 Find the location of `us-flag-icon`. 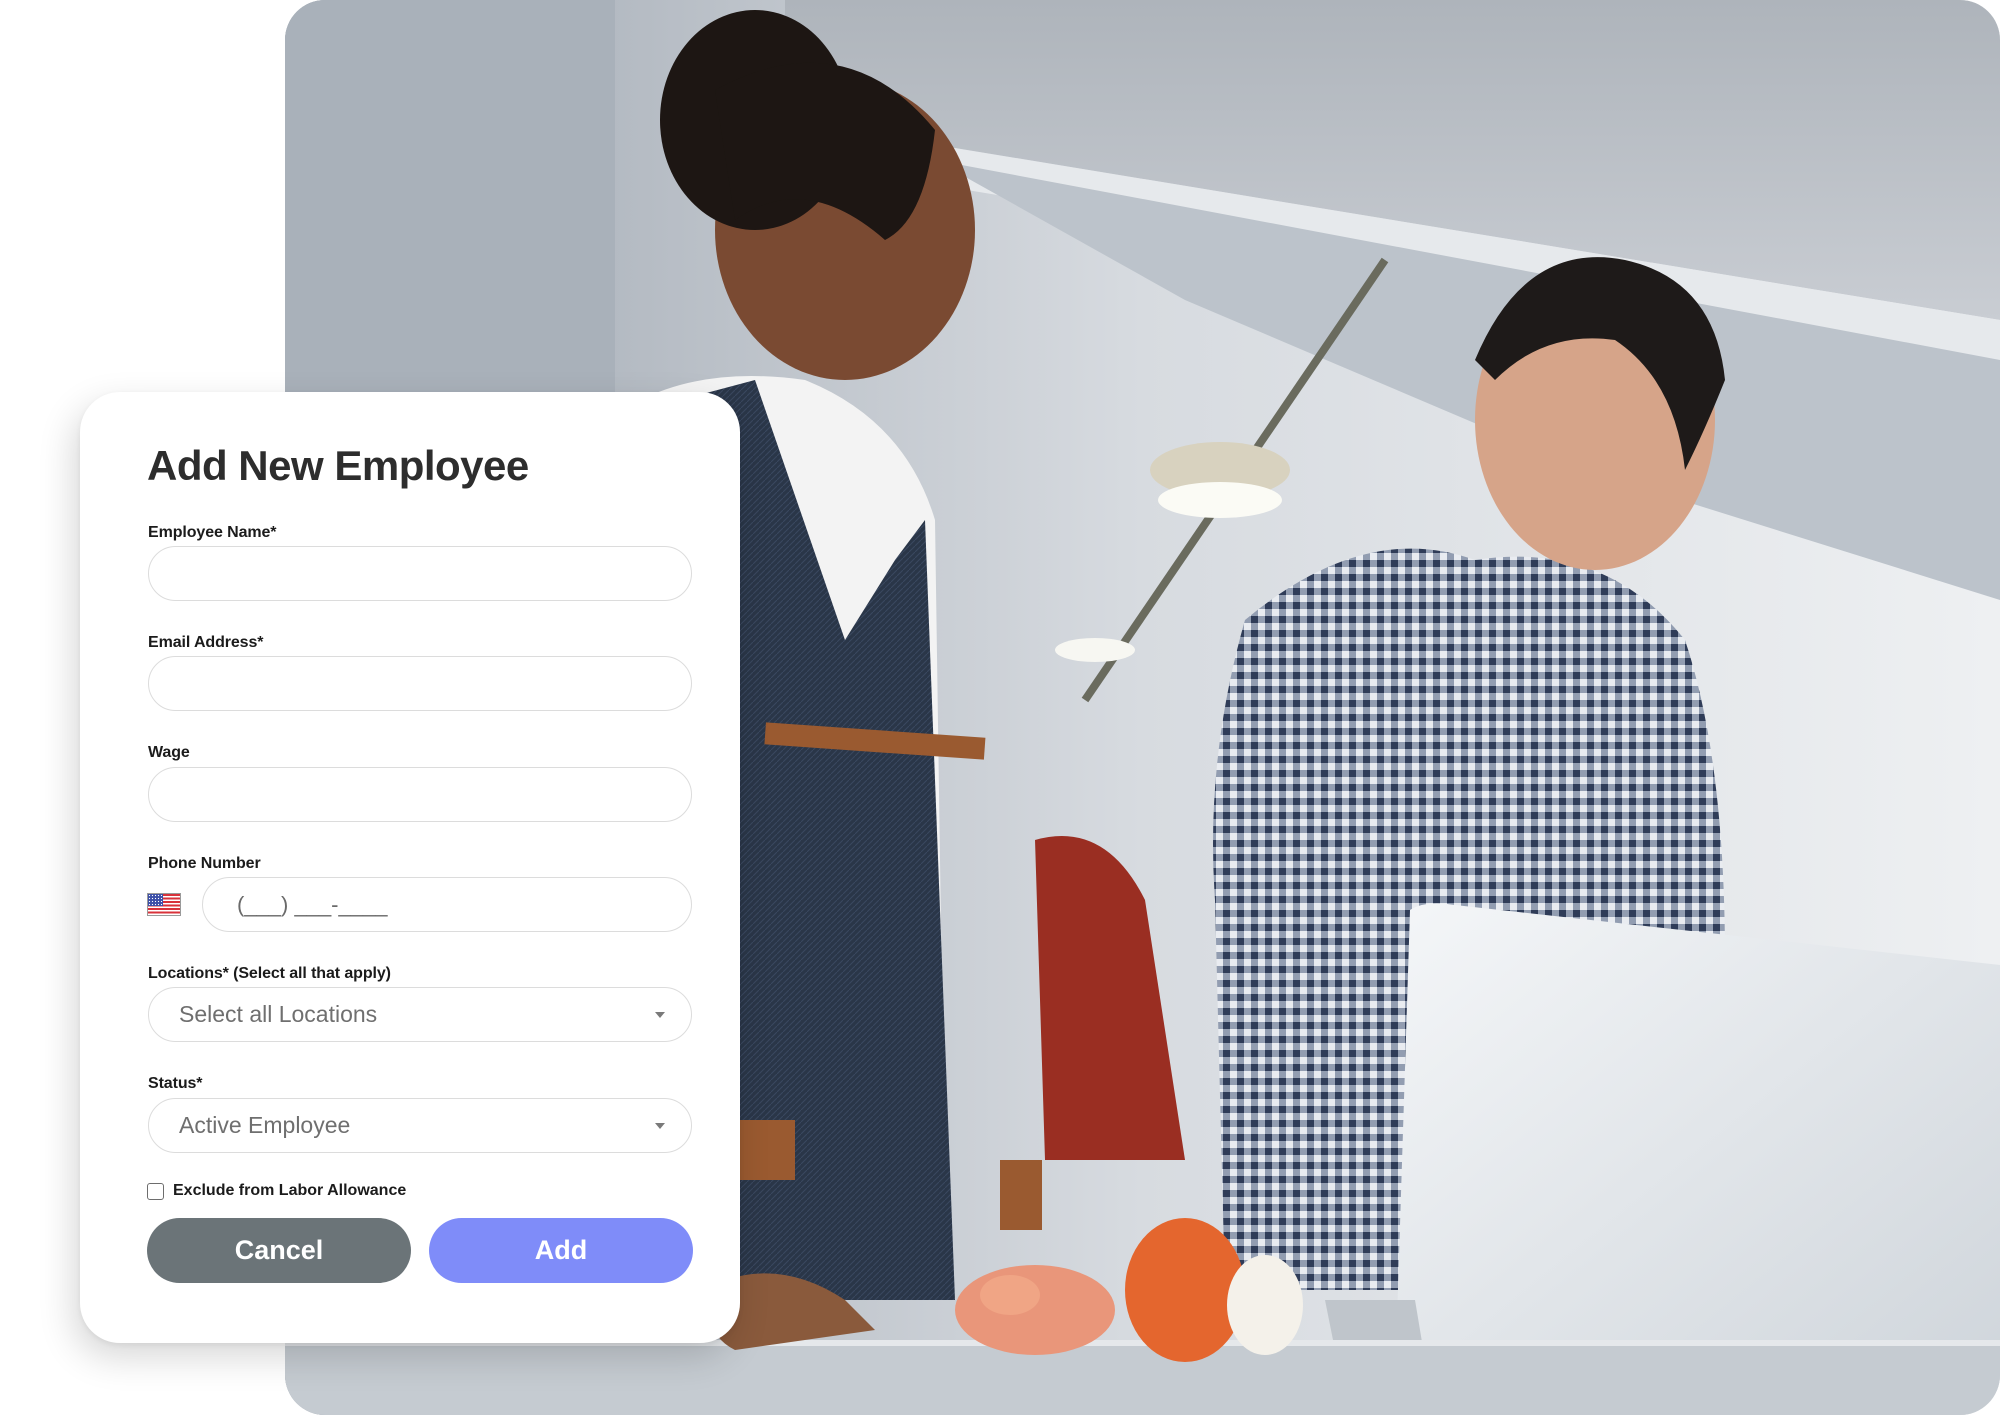

us-flag-icon is located at coordinates (164, 904).